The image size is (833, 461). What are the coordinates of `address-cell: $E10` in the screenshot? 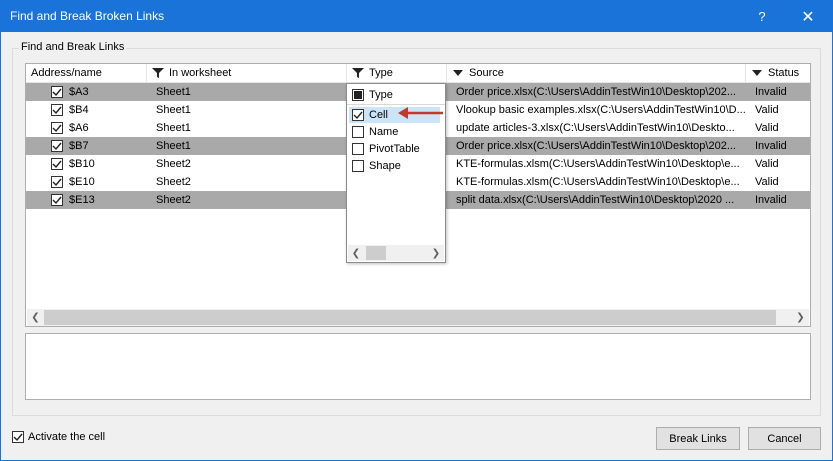 It's located at (86, 182).